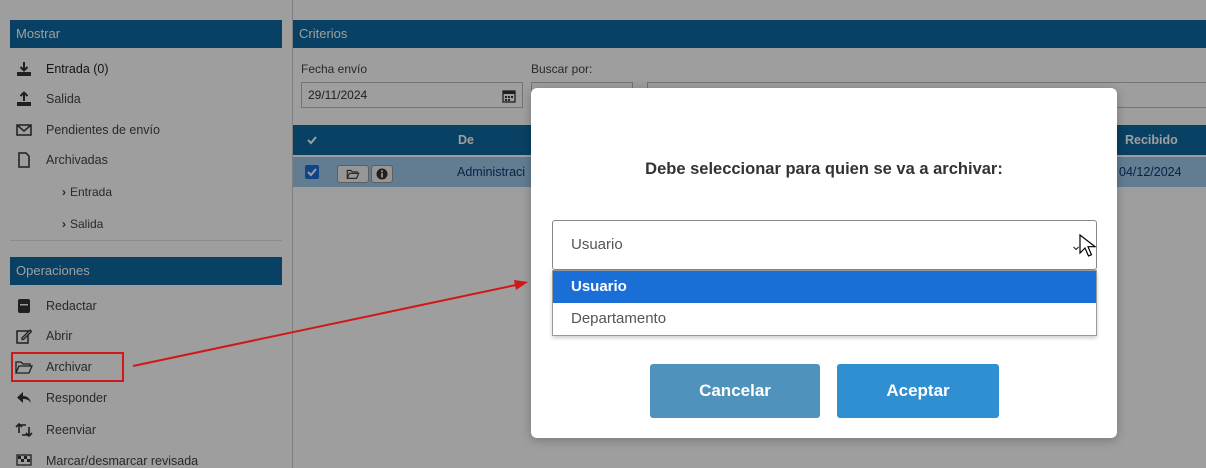 Image resolution: width=1206 pixels, height=468 pixels. I want to click on select-options: Usuario Departamento, so click(824, 303).